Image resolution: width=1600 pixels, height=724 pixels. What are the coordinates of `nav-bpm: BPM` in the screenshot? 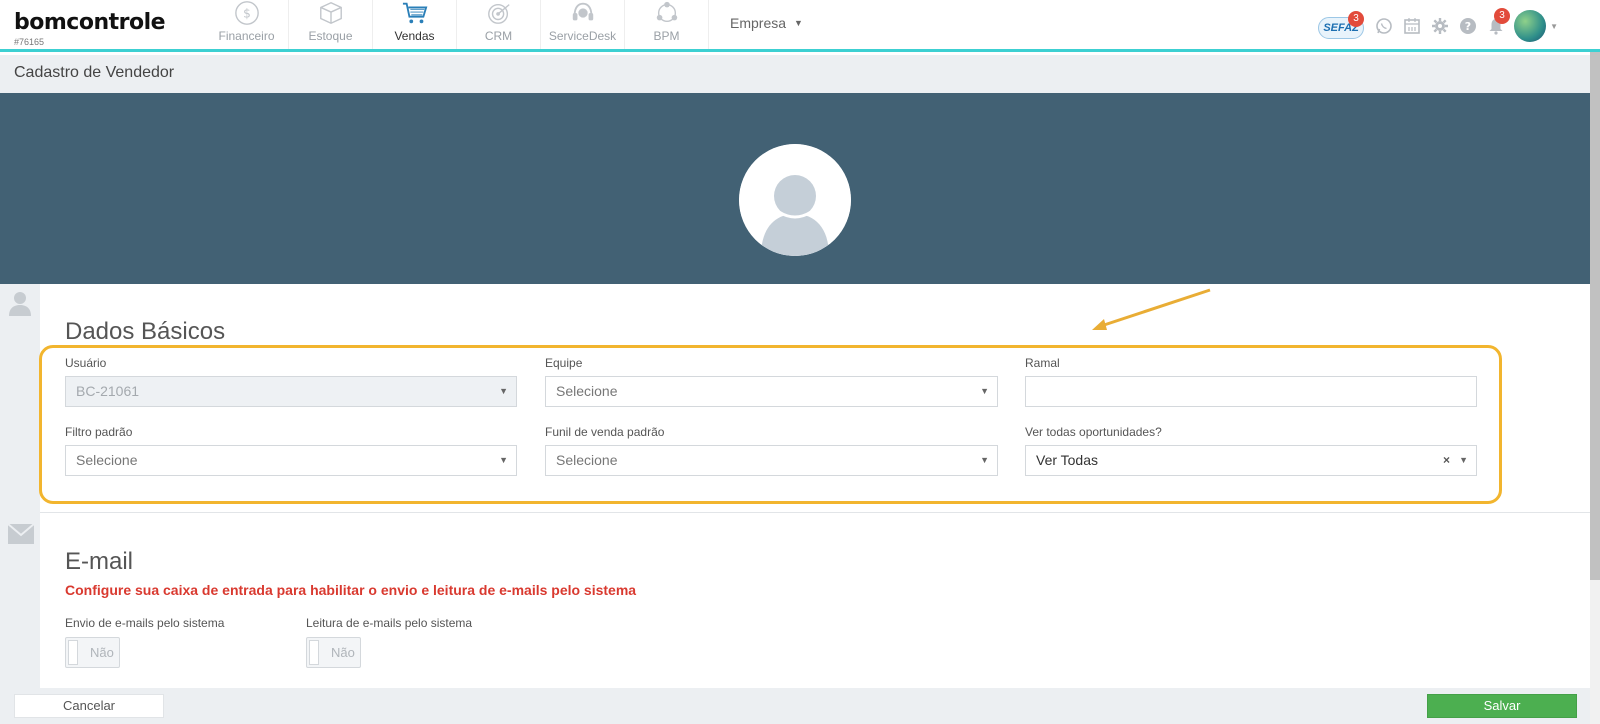 It's located at (667, 24).